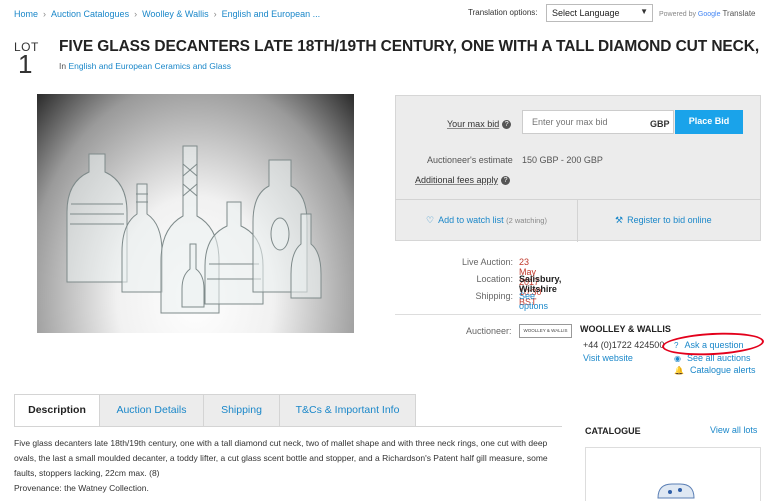 The width and height of the screenshot is (768, 501). I want to click on eye-icon: ◉, so click(677, 358).